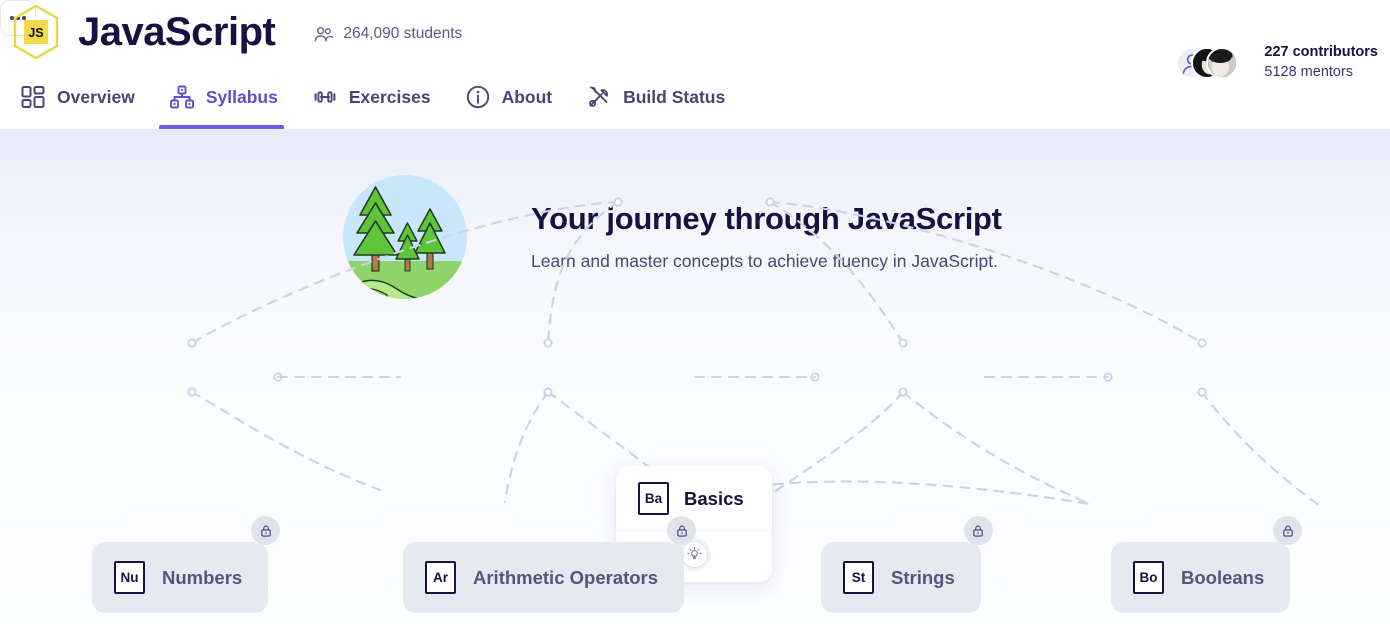 Image resolution: width=1390 pixels, height=624 pixels. I want to click on concept-node-booleans: Bo Booleans, so click(1207, 564).